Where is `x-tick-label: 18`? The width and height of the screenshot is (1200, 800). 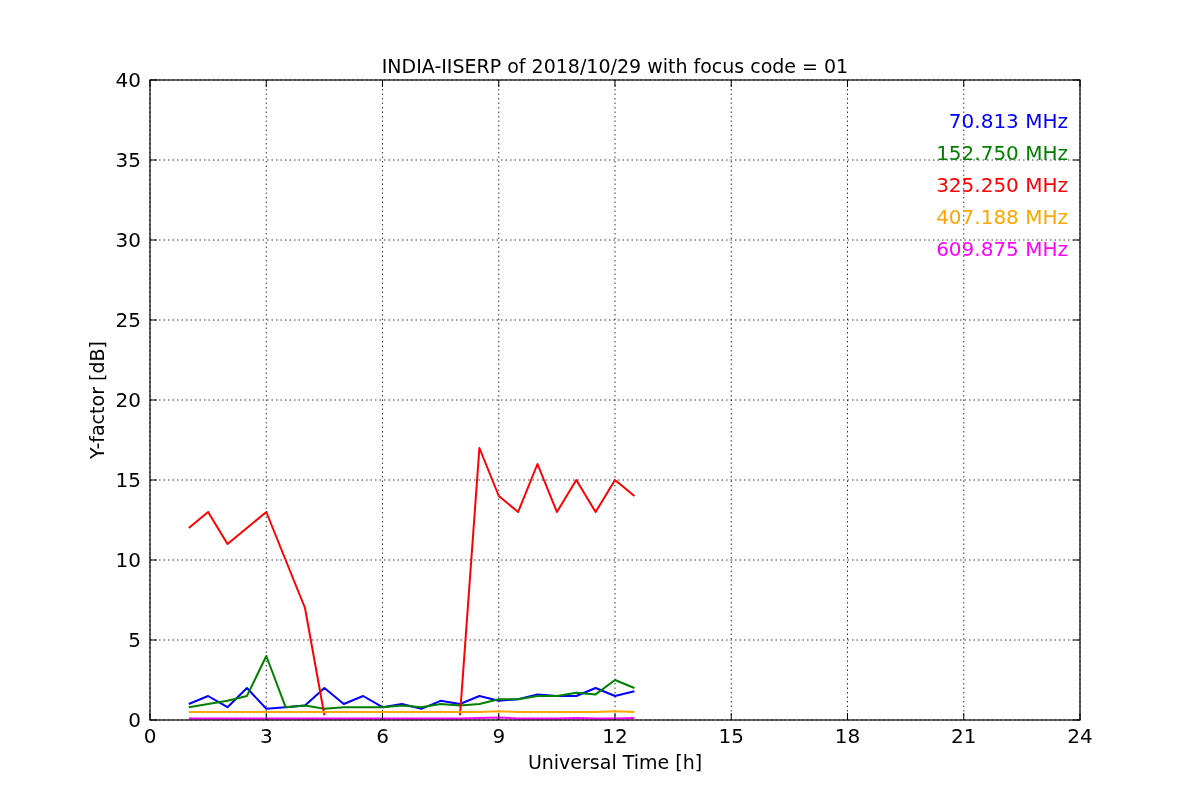 x-tick-label: 18 is located at coordinates (847, 736).